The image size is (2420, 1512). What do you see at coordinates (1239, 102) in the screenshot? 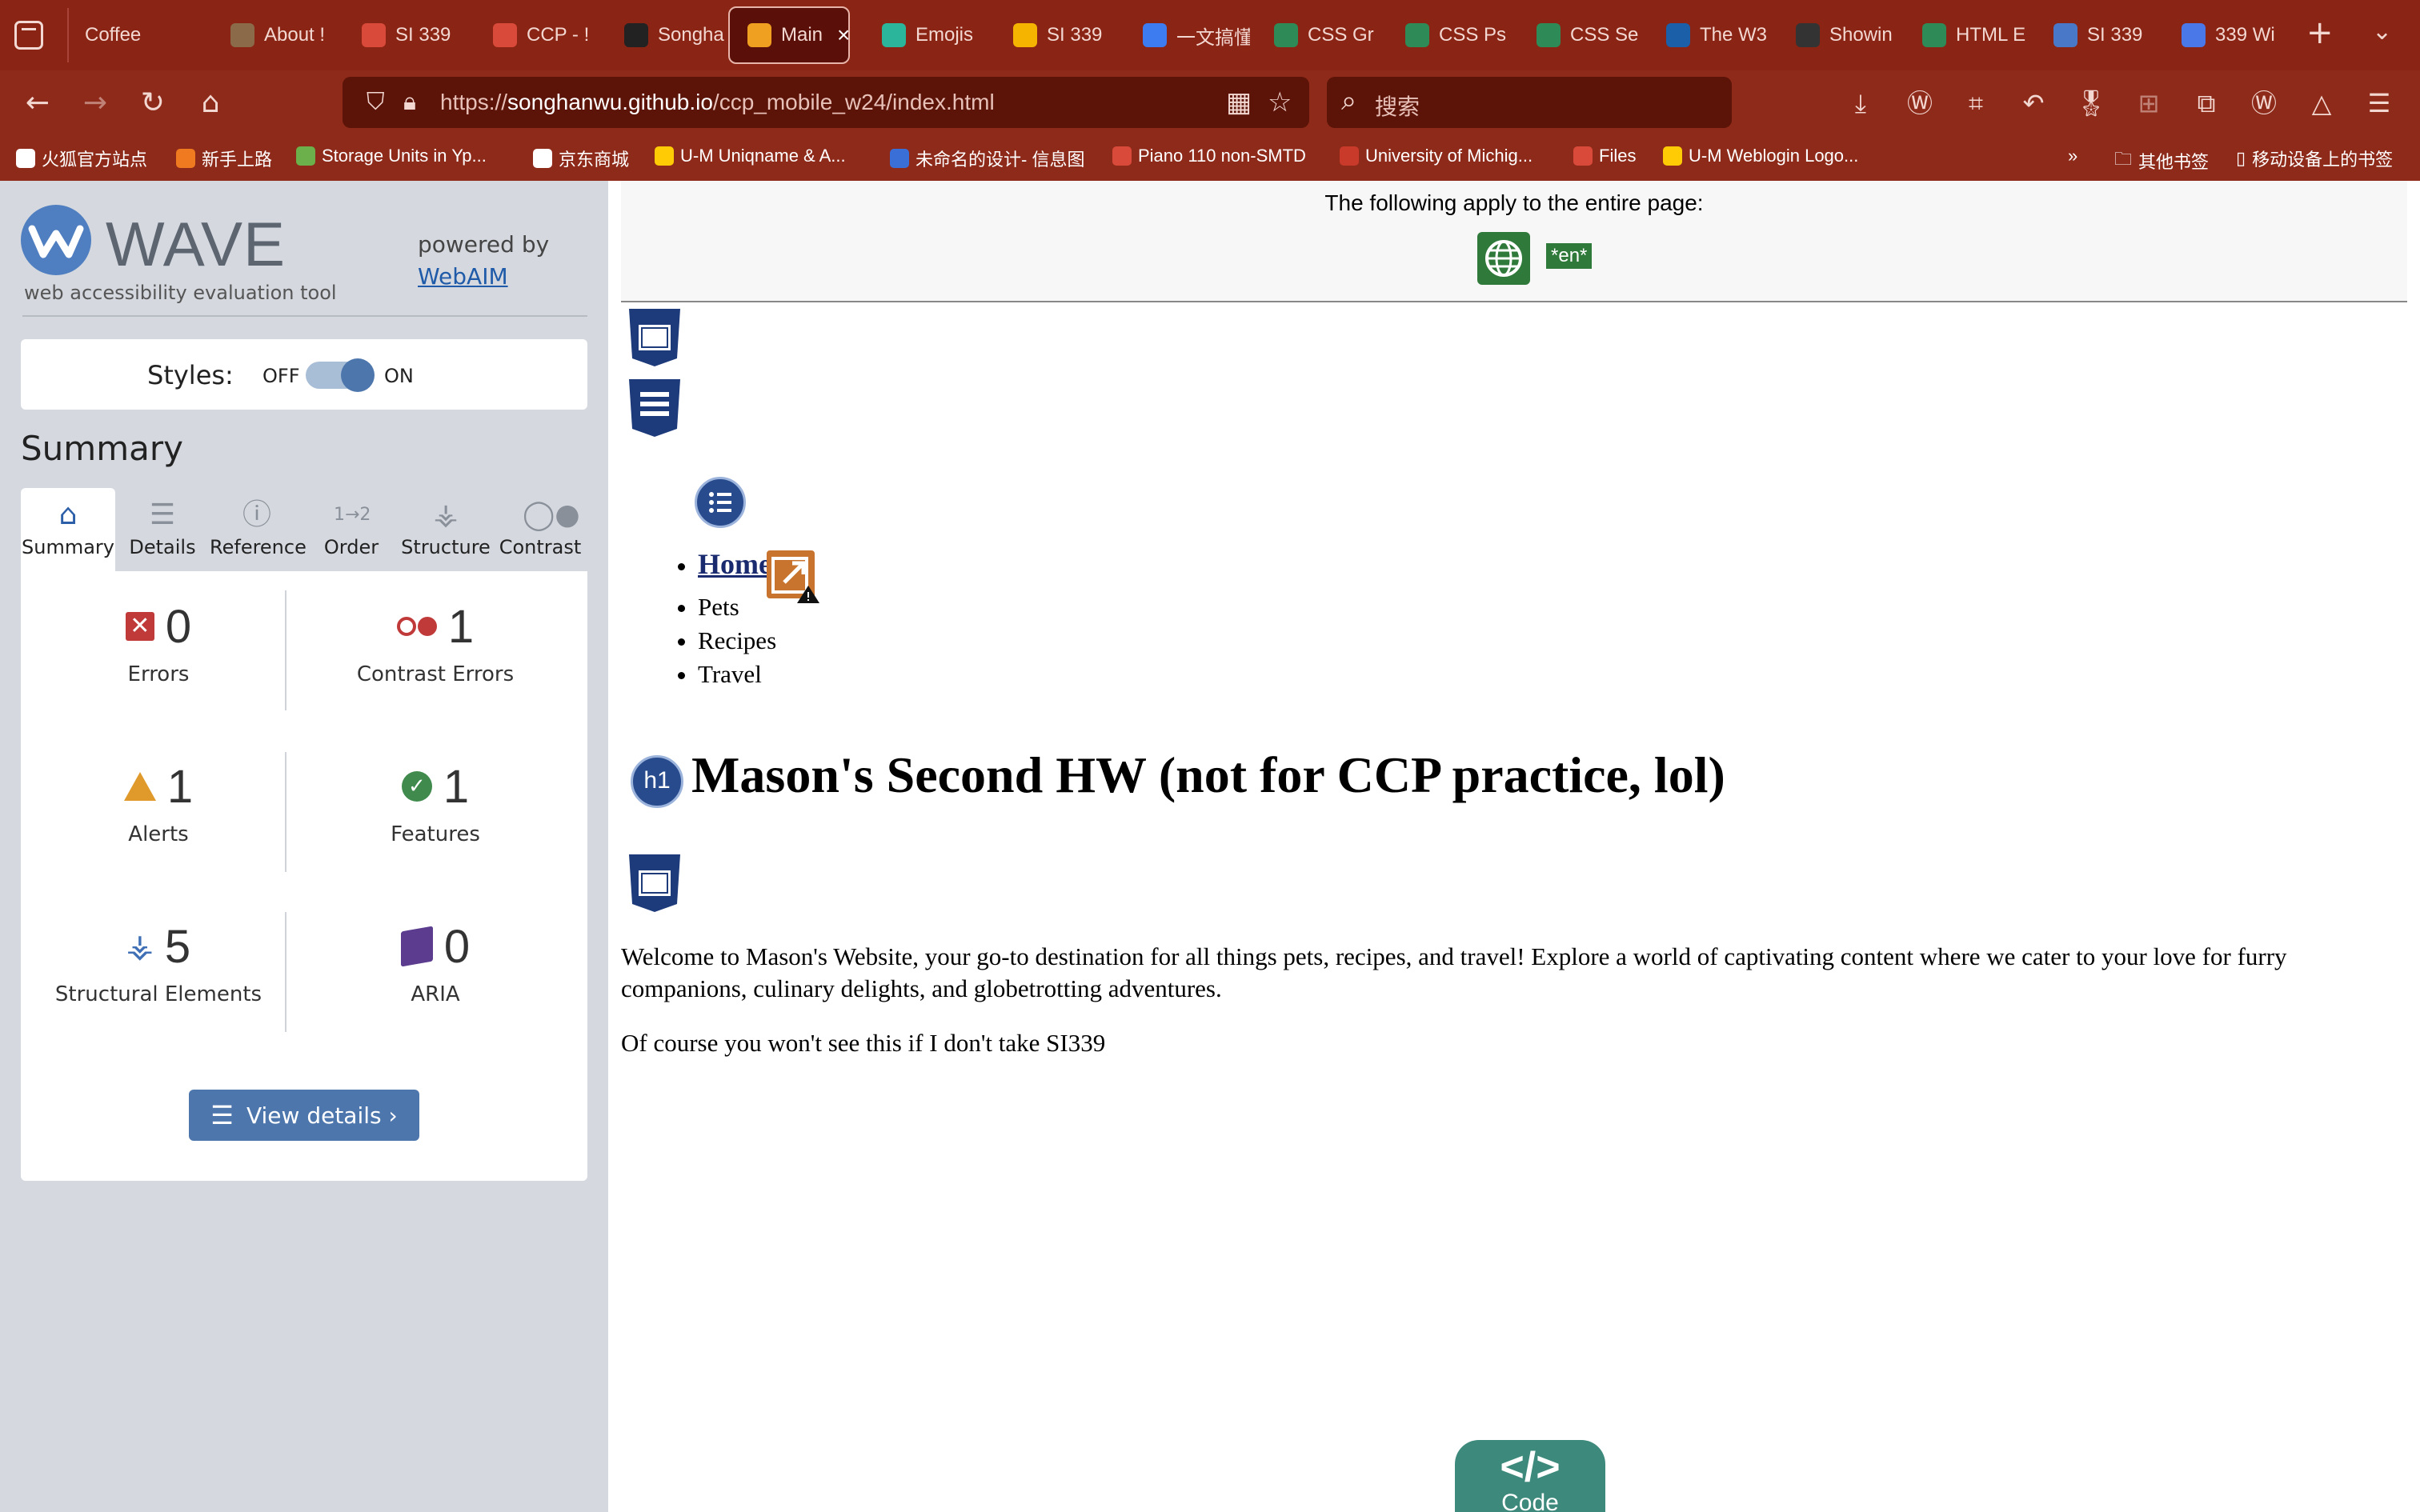
I see `qr-code-icon: ▦` at bounding box center [1239, 102].